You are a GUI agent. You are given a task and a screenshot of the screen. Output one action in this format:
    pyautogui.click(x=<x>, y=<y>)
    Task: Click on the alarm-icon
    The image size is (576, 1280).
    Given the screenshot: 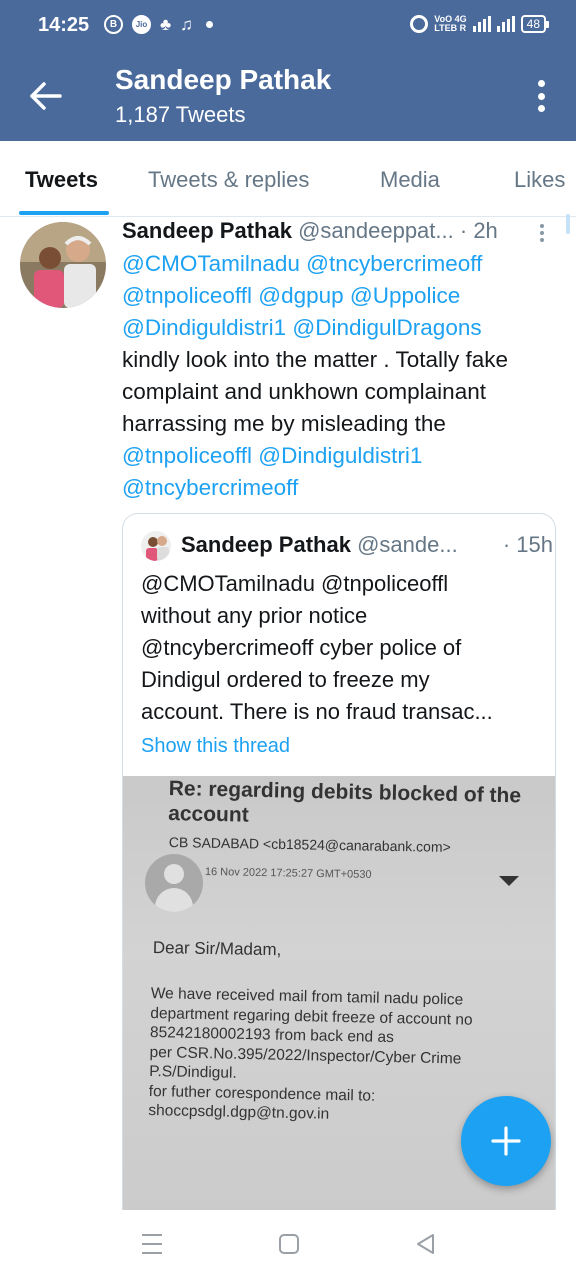 What is the action you would take?
    pyautogui.click(x=419, y=24)
    